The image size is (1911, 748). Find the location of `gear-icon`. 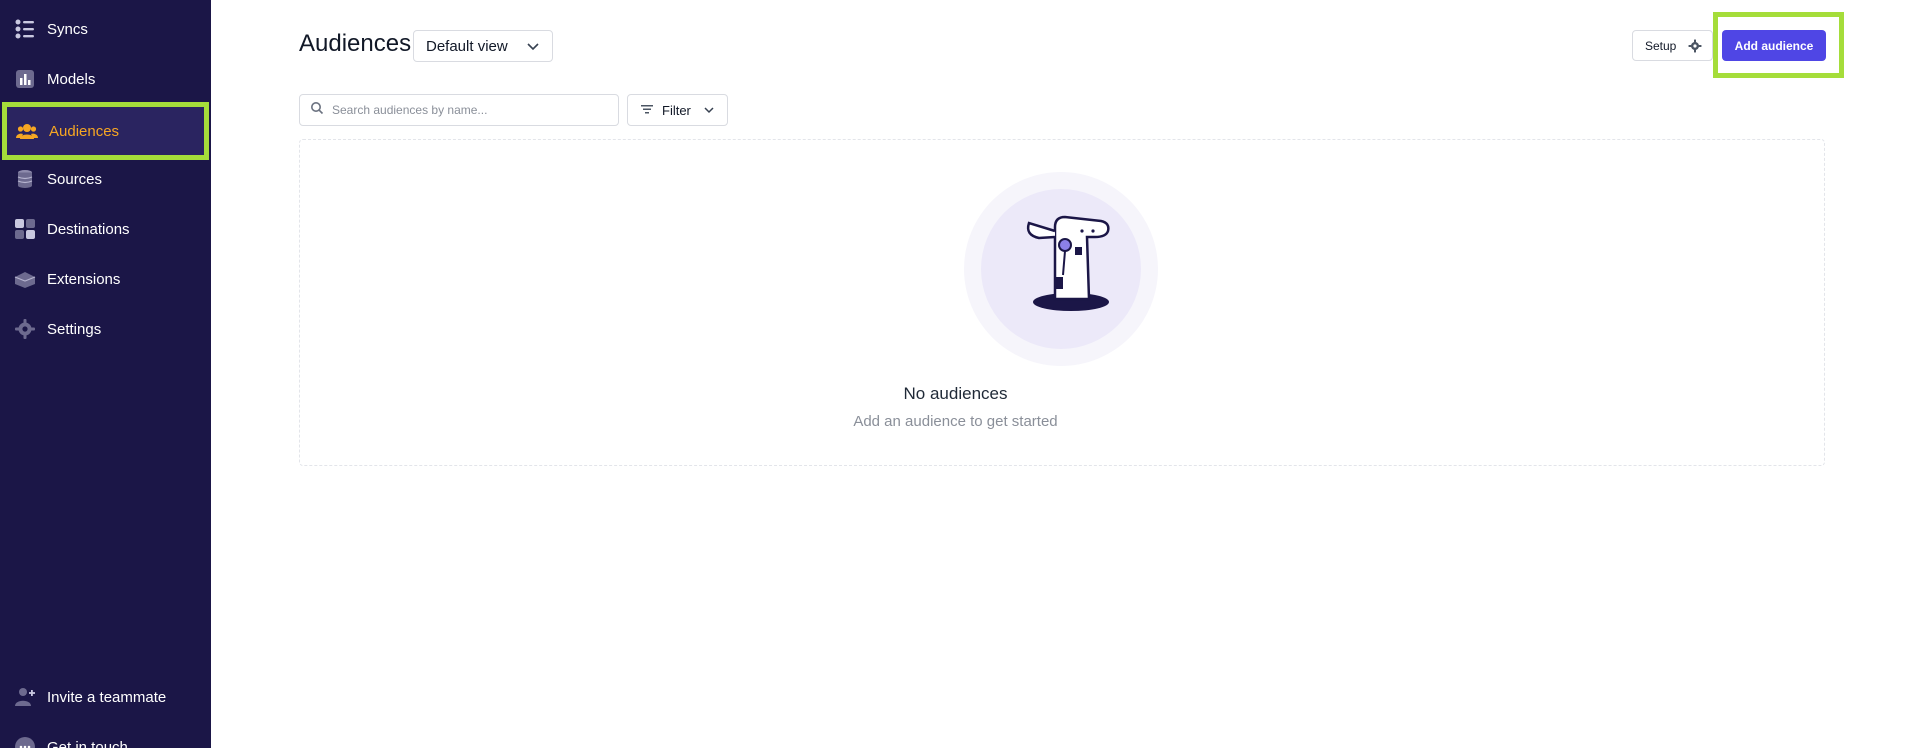

gear-icon is located at coordinates (1695, 47).